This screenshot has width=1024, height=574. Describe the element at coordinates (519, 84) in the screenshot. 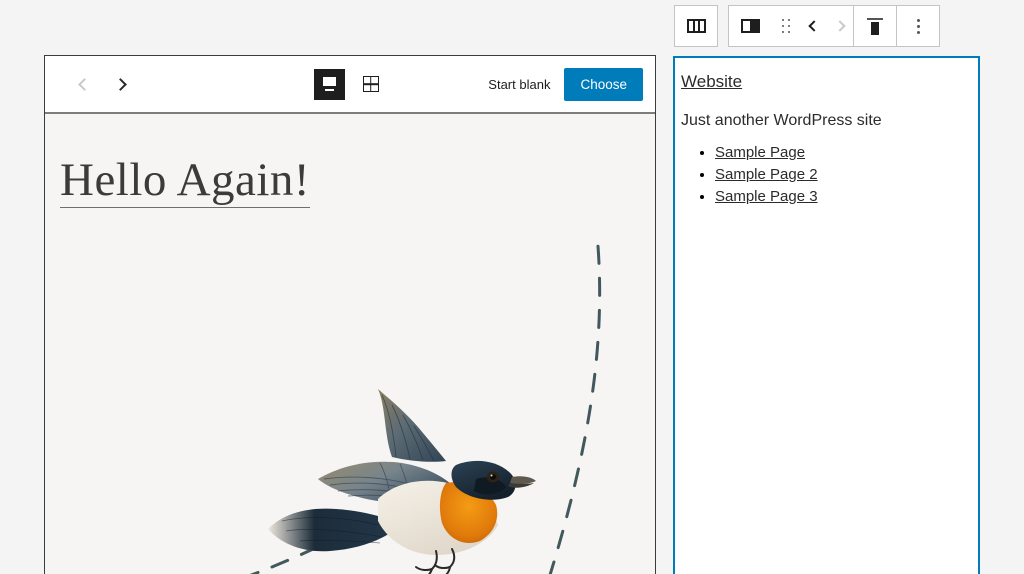

I see `start-blank-button: Start blank` at that location.